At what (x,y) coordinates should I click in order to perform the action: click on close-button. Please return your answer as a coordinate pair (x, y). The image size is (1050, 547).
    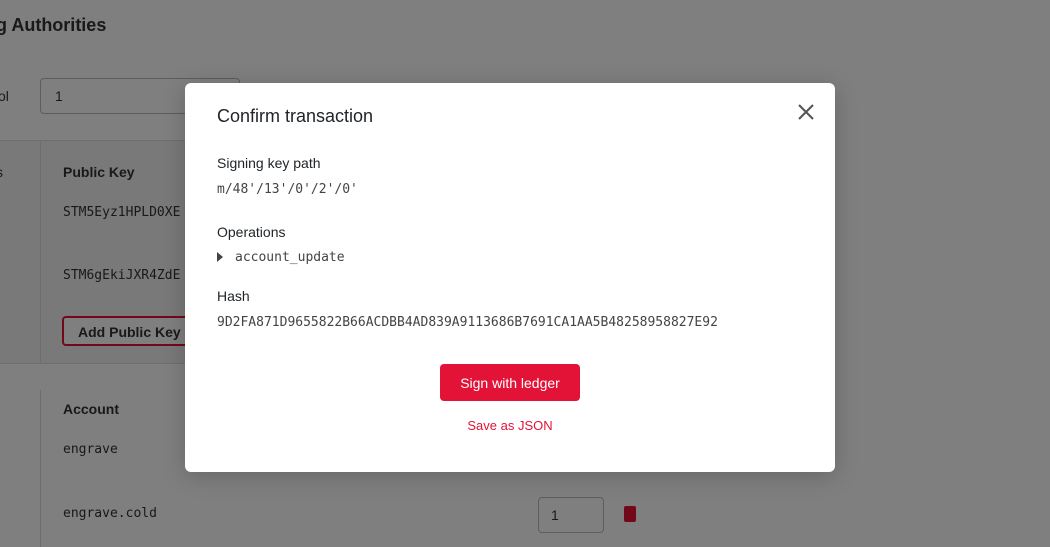
    Looking at the image, I should click on (806, 112).